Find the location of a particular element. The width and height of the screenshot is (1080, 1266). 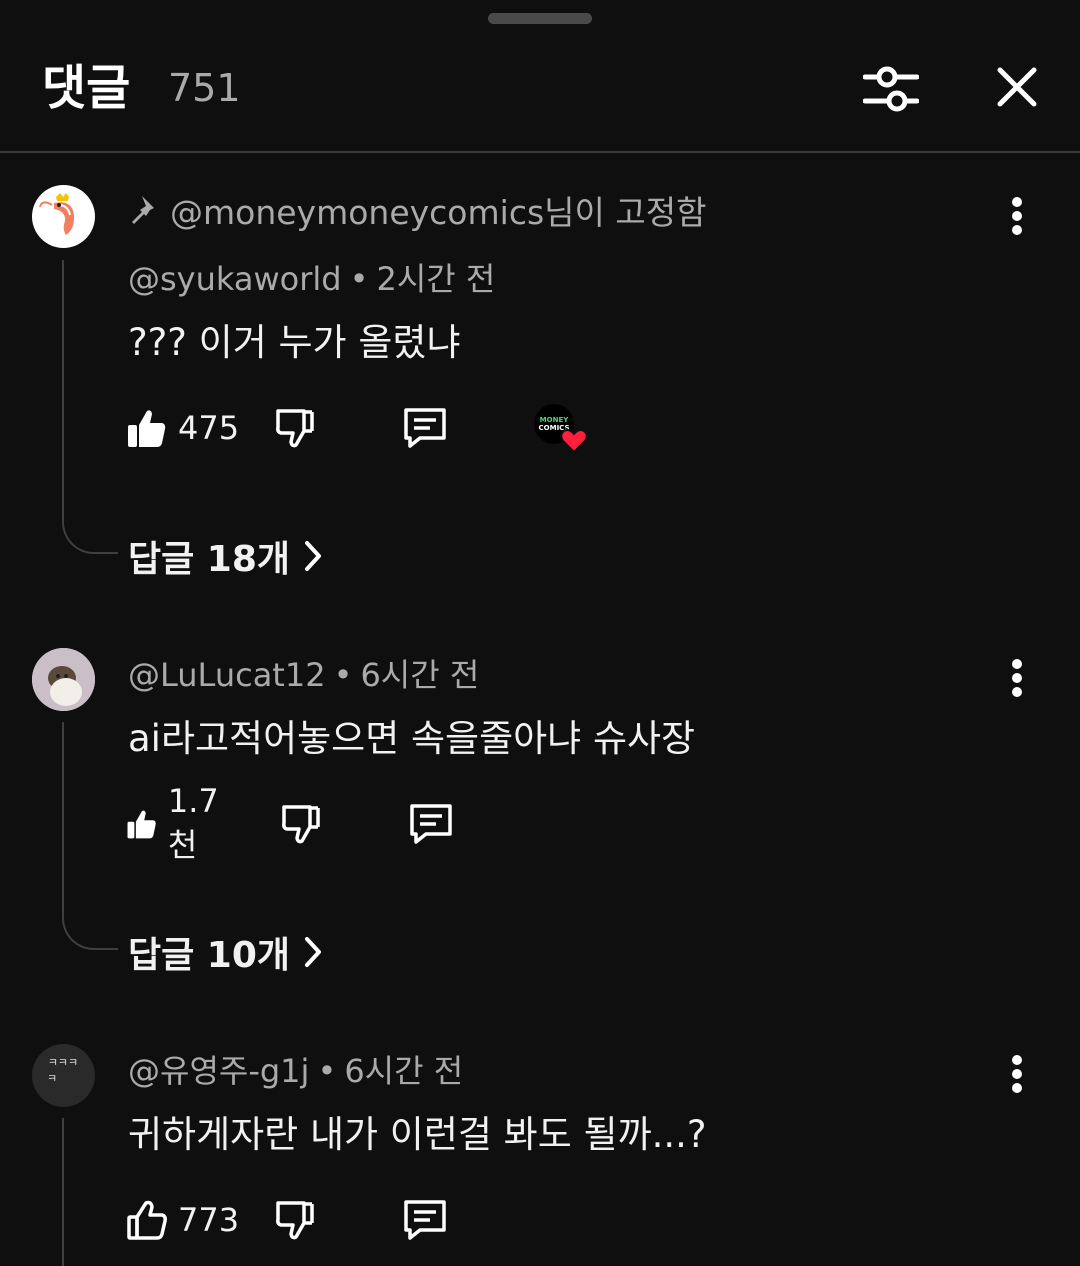

comments-header: 댓글 751 is located at coordinates (540, 76).